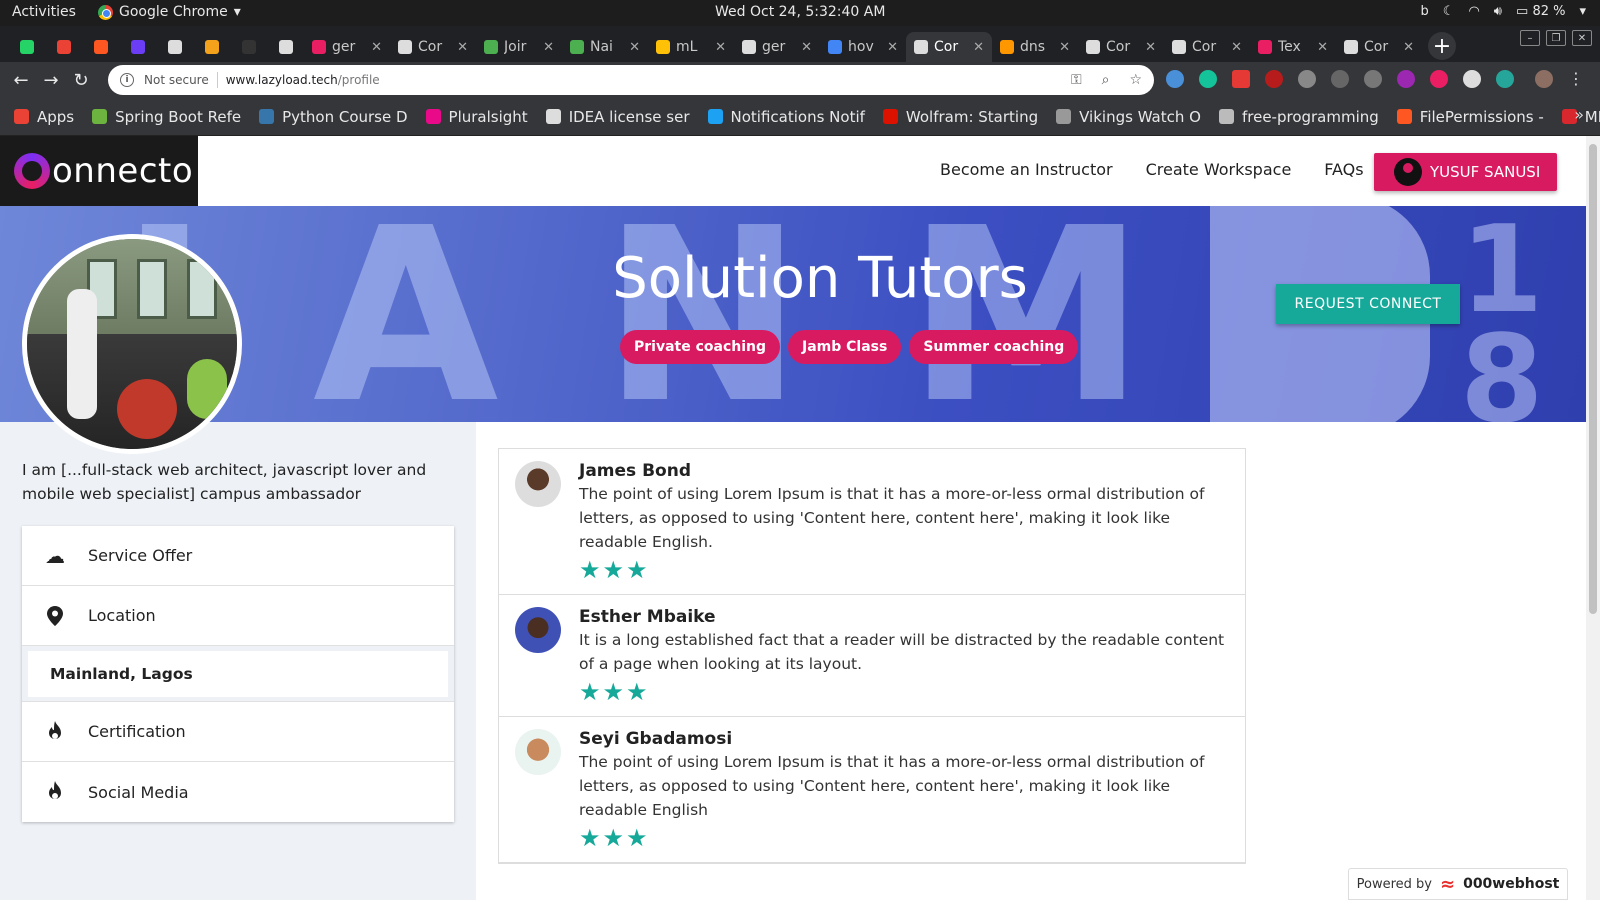 This screenshot has width=1600, height=900. I want to click on forward-icon: →, so click(51, 80).